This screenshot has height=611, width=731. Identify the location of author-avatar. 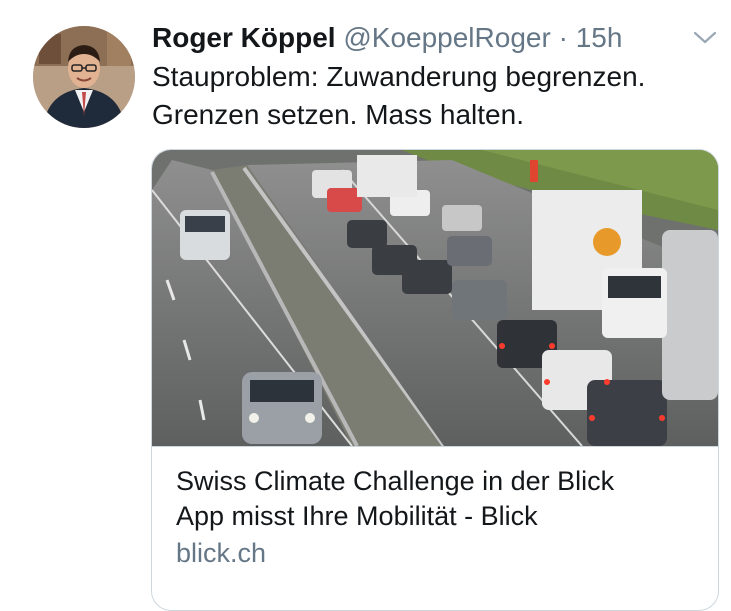
(84, 77).